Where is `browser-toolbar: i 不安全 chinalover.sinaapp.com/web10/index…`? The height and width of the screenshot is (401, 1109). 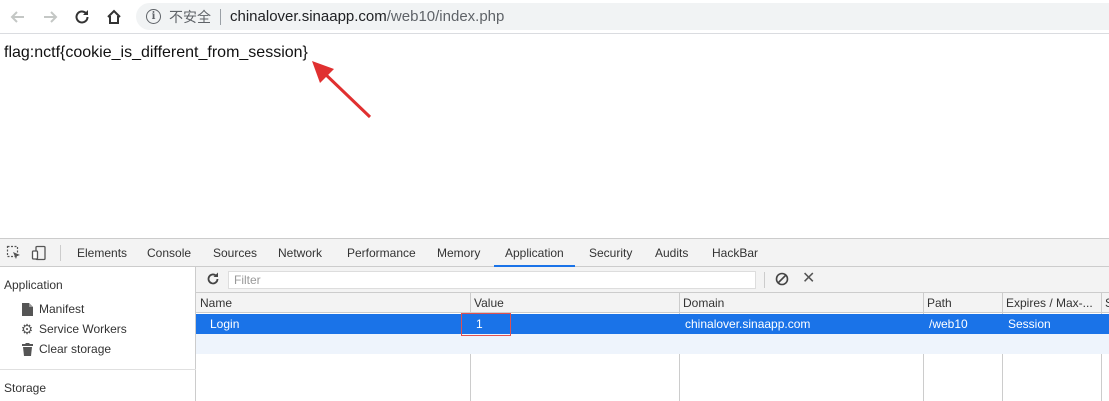 browser-toolbar: i 不安全 chinalover.sinaapp.com/web10/index… is located at coordinates (554, 17).